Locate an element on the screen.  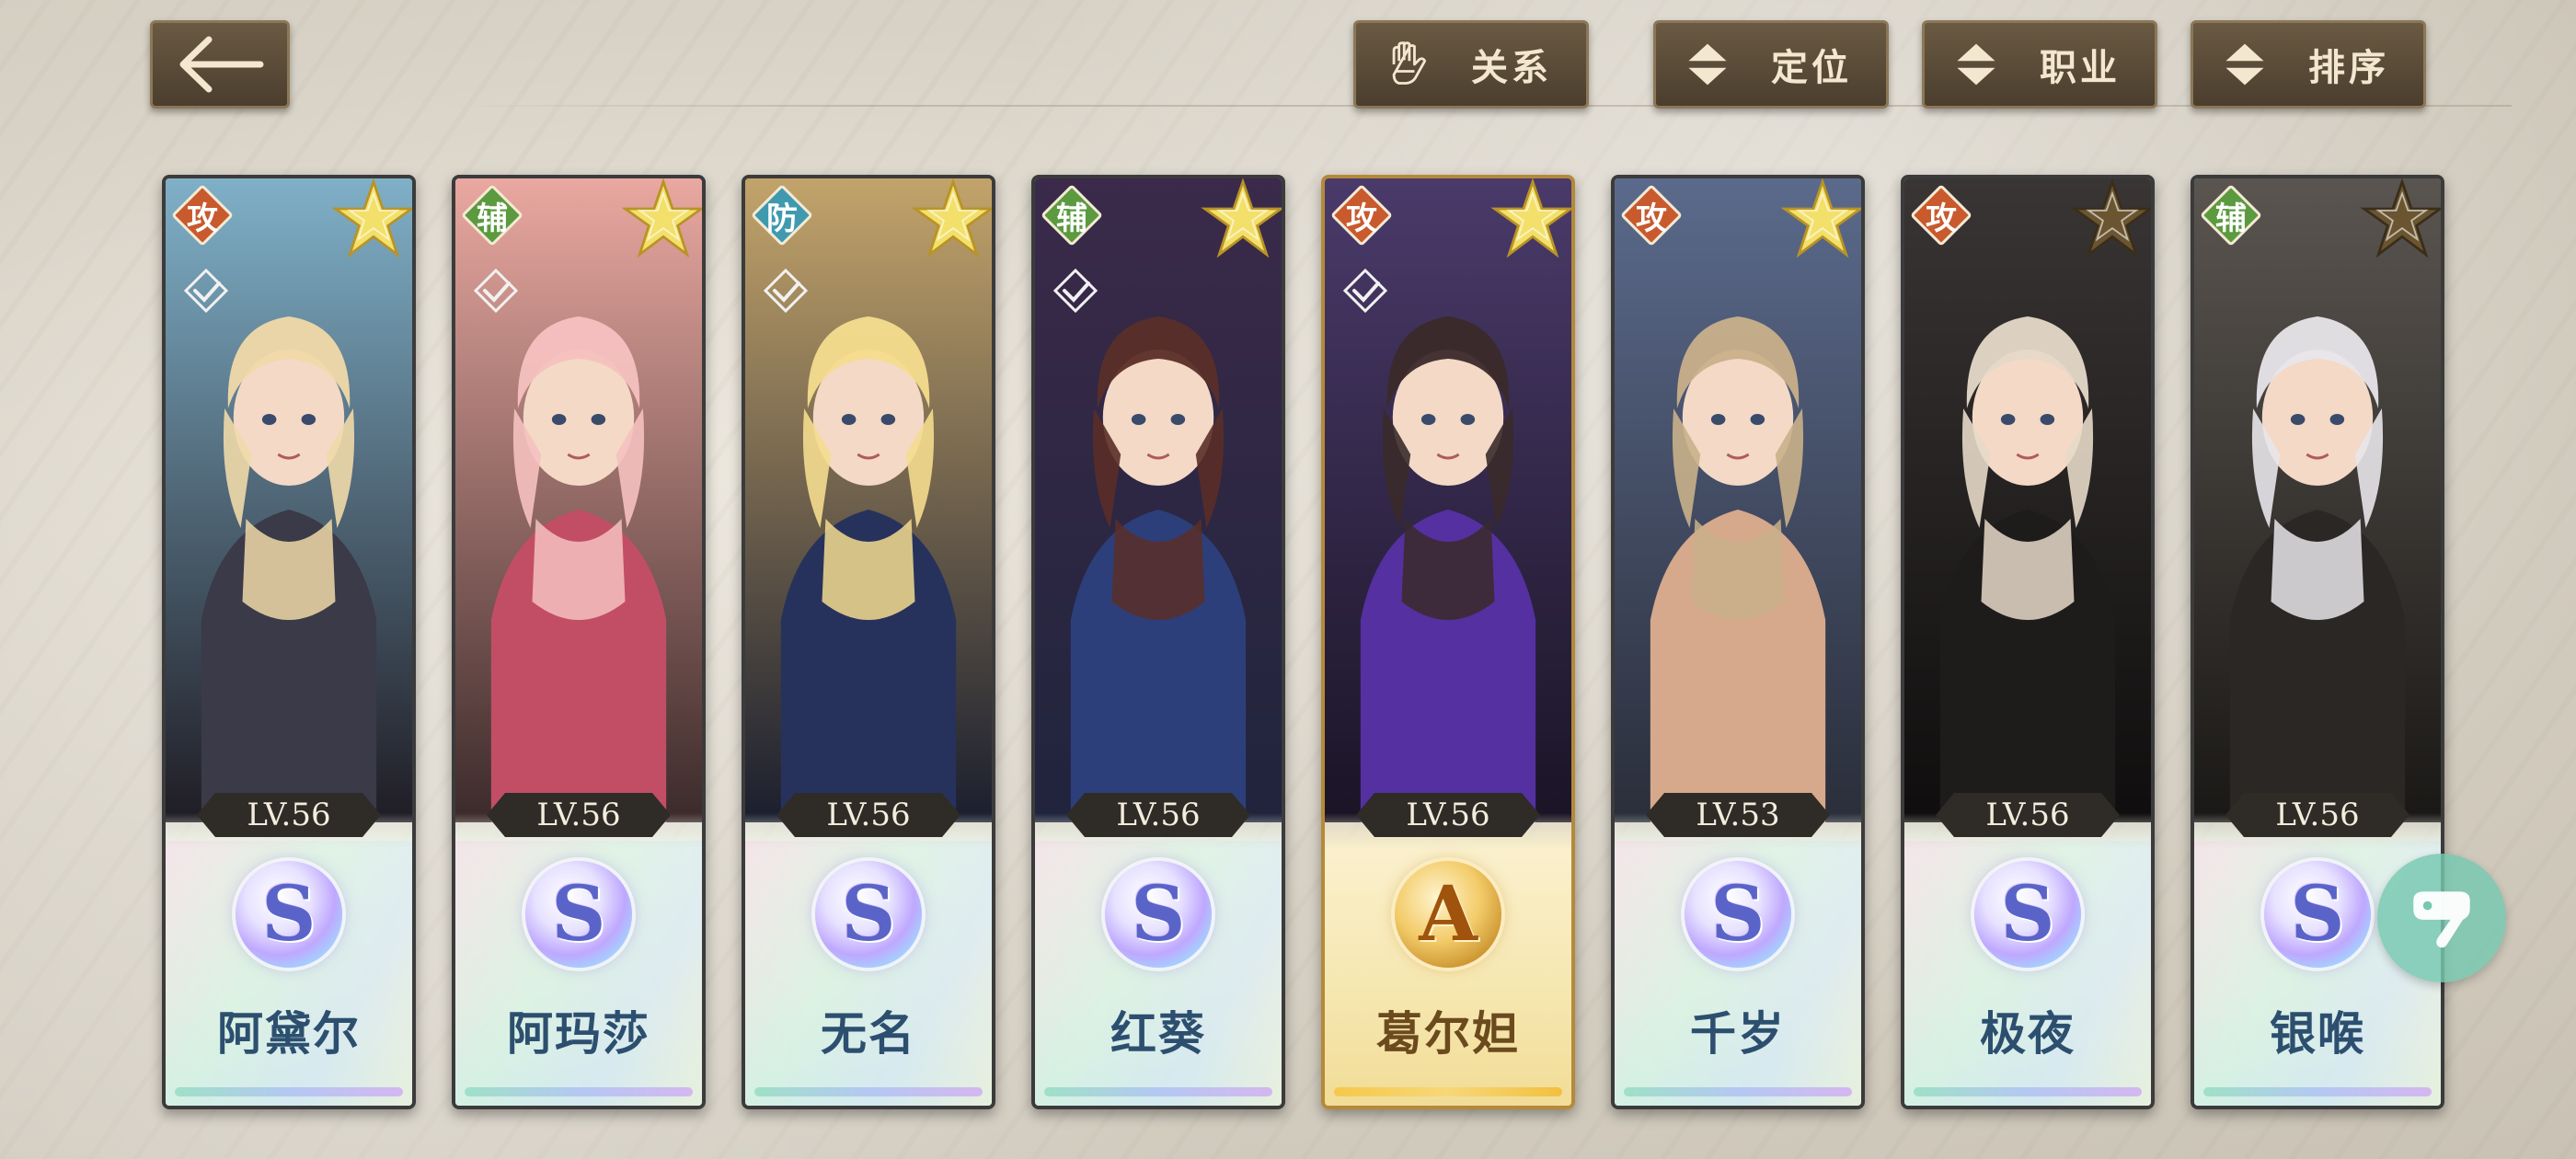
level-label: LV.53 is located at coordinates (1738, 815).